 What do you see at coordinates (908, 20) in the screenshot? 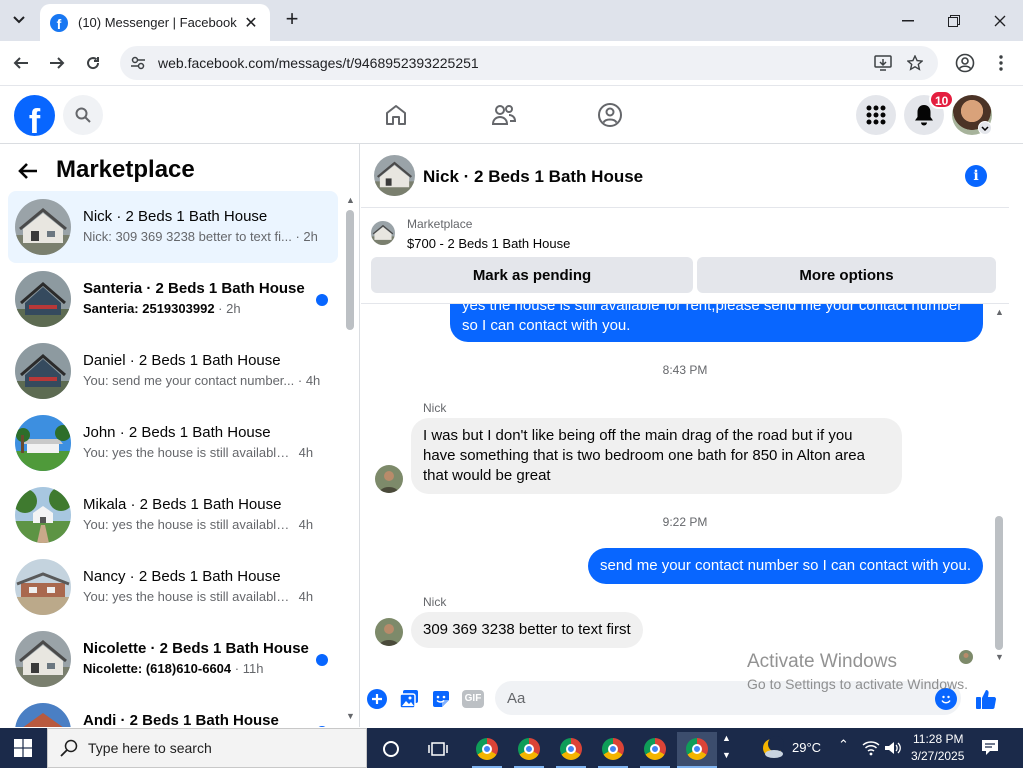
I see `minimize-button` at bounding box center [908, 20].